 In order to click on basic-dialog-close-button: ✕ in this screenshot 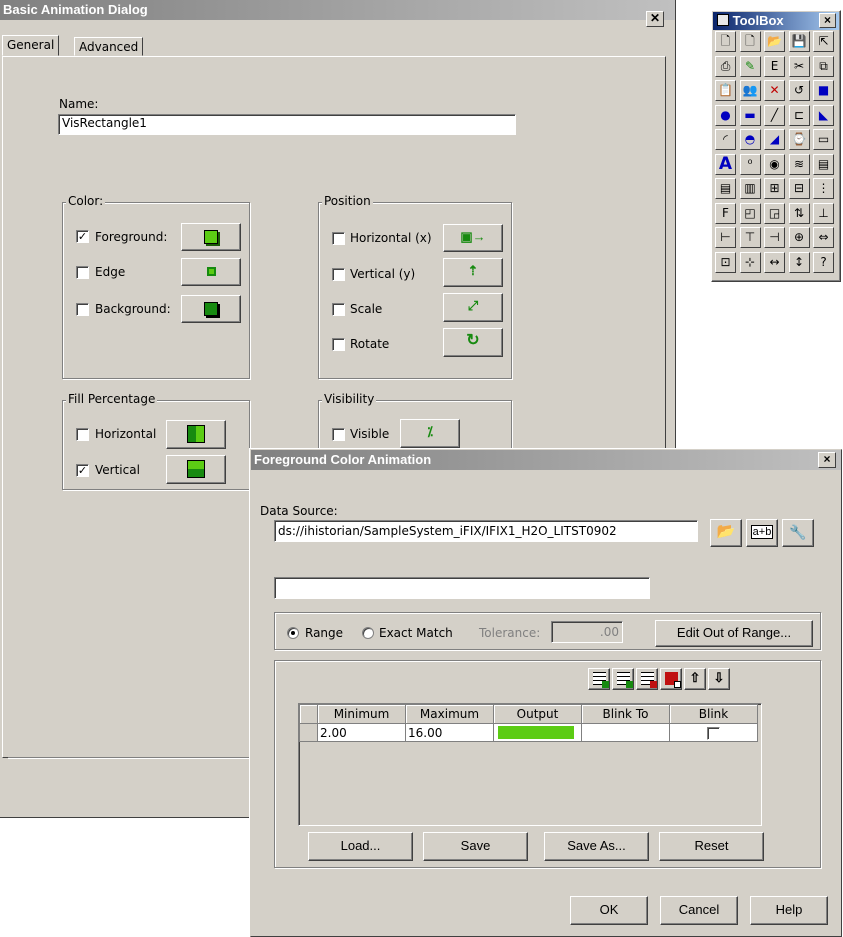, I will do `click(655, 19)`.